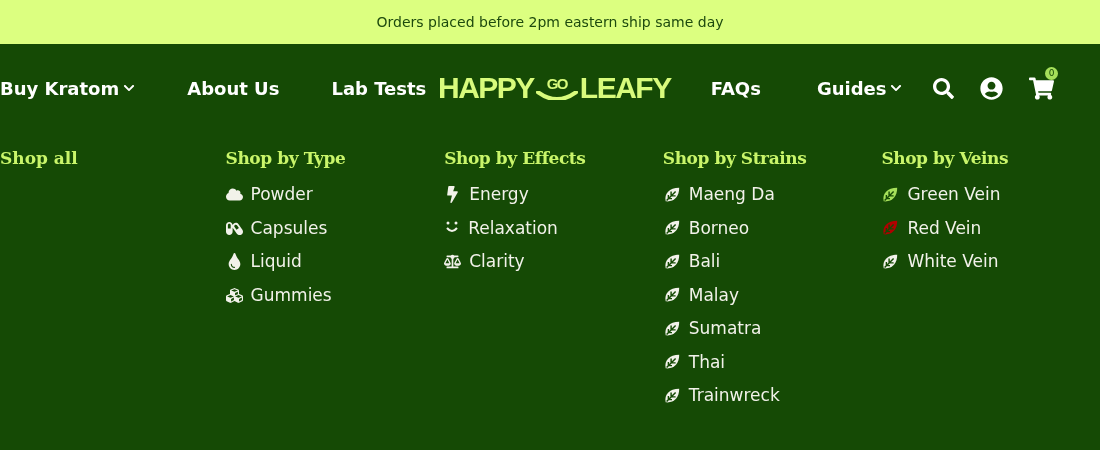 The width and height of the screenshot is (1100, 459). Describe the element at coordinates (276, 262) in the screenshot. I see `menu-link: Liquid` at that location.